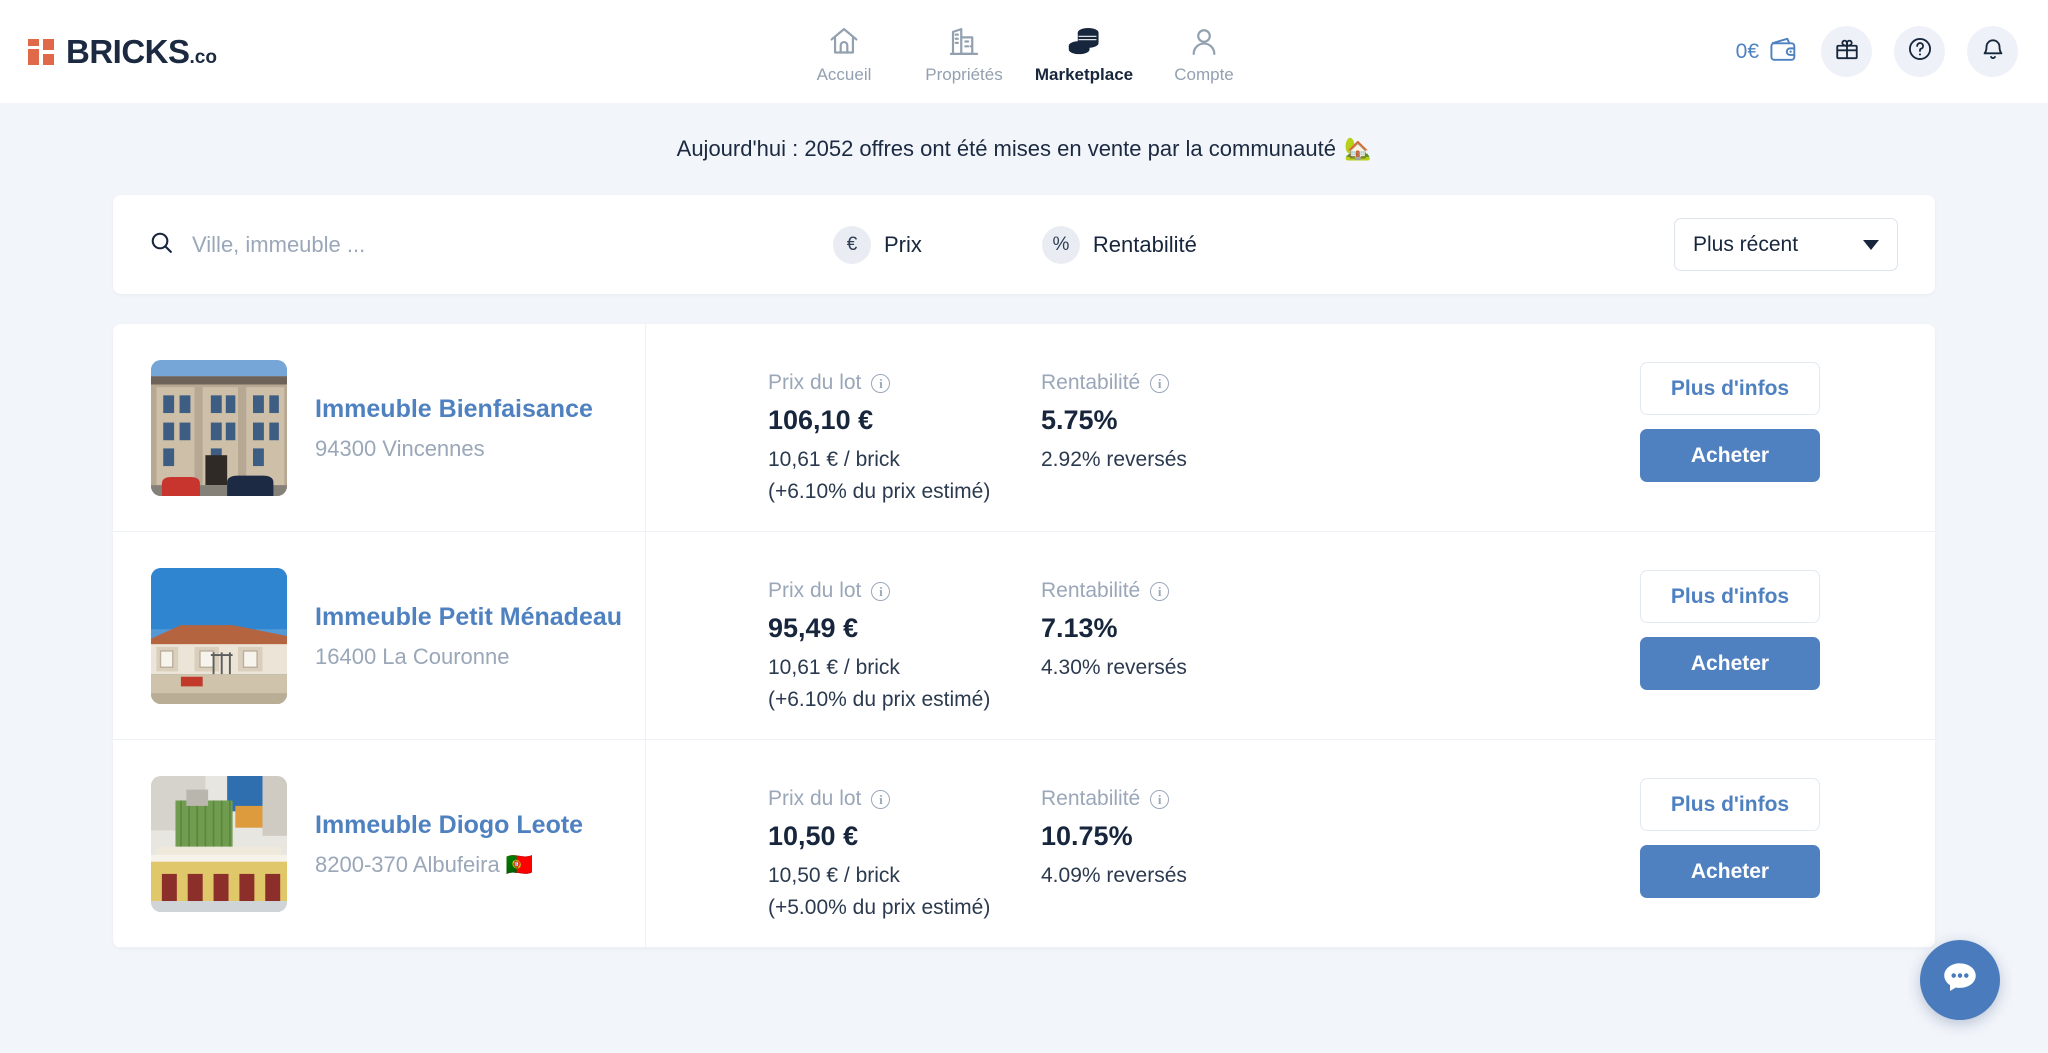 Image resolution: width=2048 pixels, height=1053 pixels. Describe the element at coordinates (449, 826) in the screenshot. I see `listing-title: Immeuble Diogo Leote` at that location.